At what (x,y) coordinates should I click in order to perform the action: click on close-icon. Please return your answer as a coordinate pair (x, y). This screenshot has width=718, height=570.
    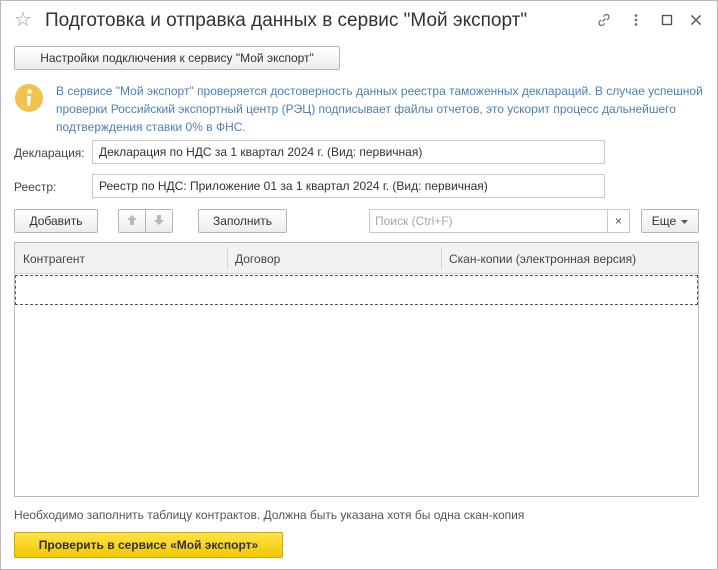
    Looking at the image, I should click on (696, 20).